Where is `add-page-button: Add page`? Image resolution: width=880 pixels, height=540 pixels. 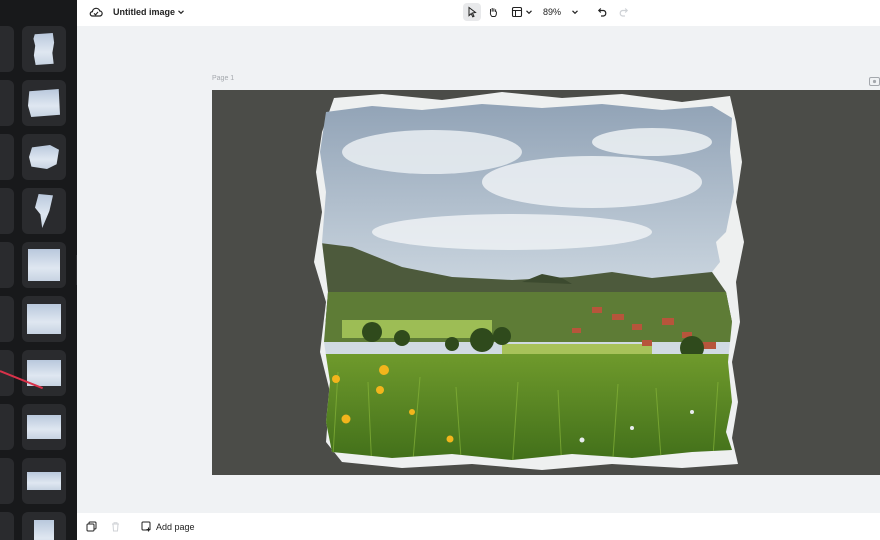
add-page-button: Add page is located at coordinates (168, 526).